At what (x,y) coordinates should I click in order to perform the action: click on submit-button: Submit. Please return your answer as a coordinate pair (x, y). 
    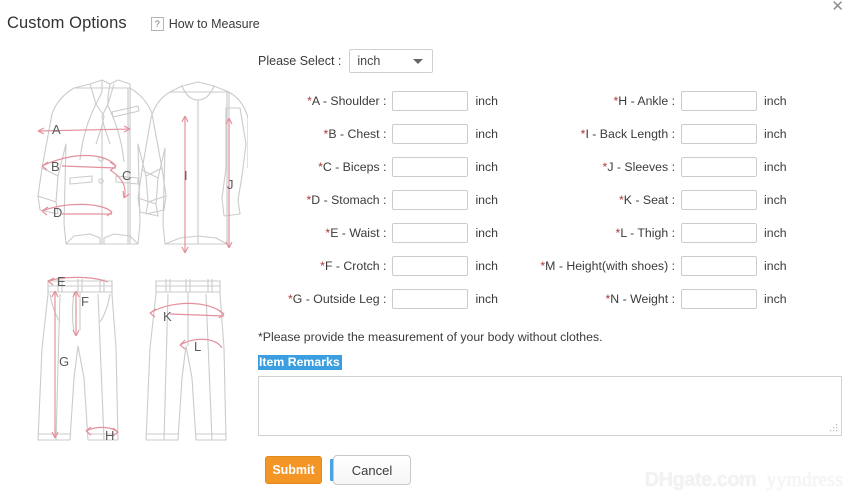
    Looking at the image, I should click on (293, 470).